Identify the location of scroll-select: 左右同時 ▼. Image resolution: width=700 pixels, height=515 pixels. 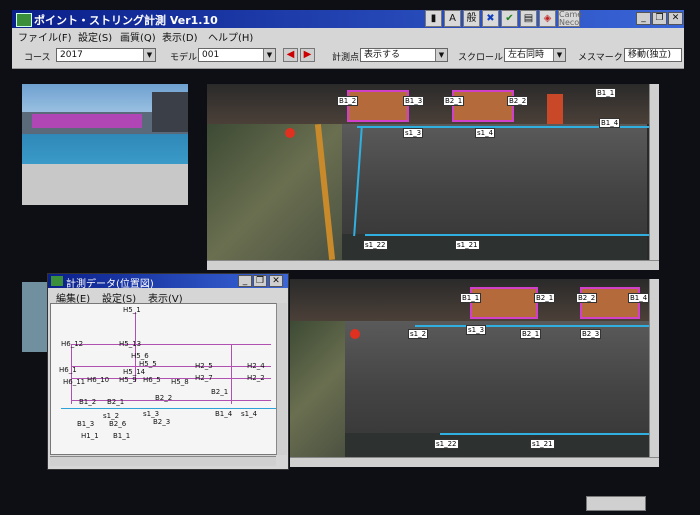
(535, 55).